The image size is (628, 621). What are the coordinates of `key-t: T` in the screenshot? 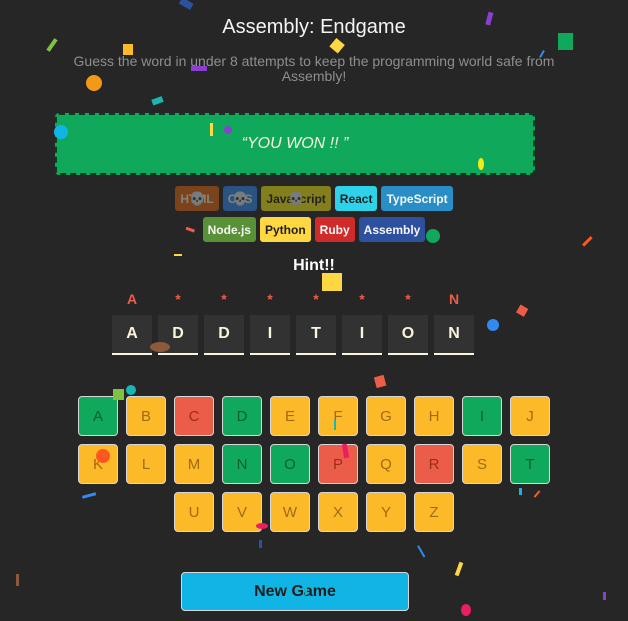 It's located at (530, 464).